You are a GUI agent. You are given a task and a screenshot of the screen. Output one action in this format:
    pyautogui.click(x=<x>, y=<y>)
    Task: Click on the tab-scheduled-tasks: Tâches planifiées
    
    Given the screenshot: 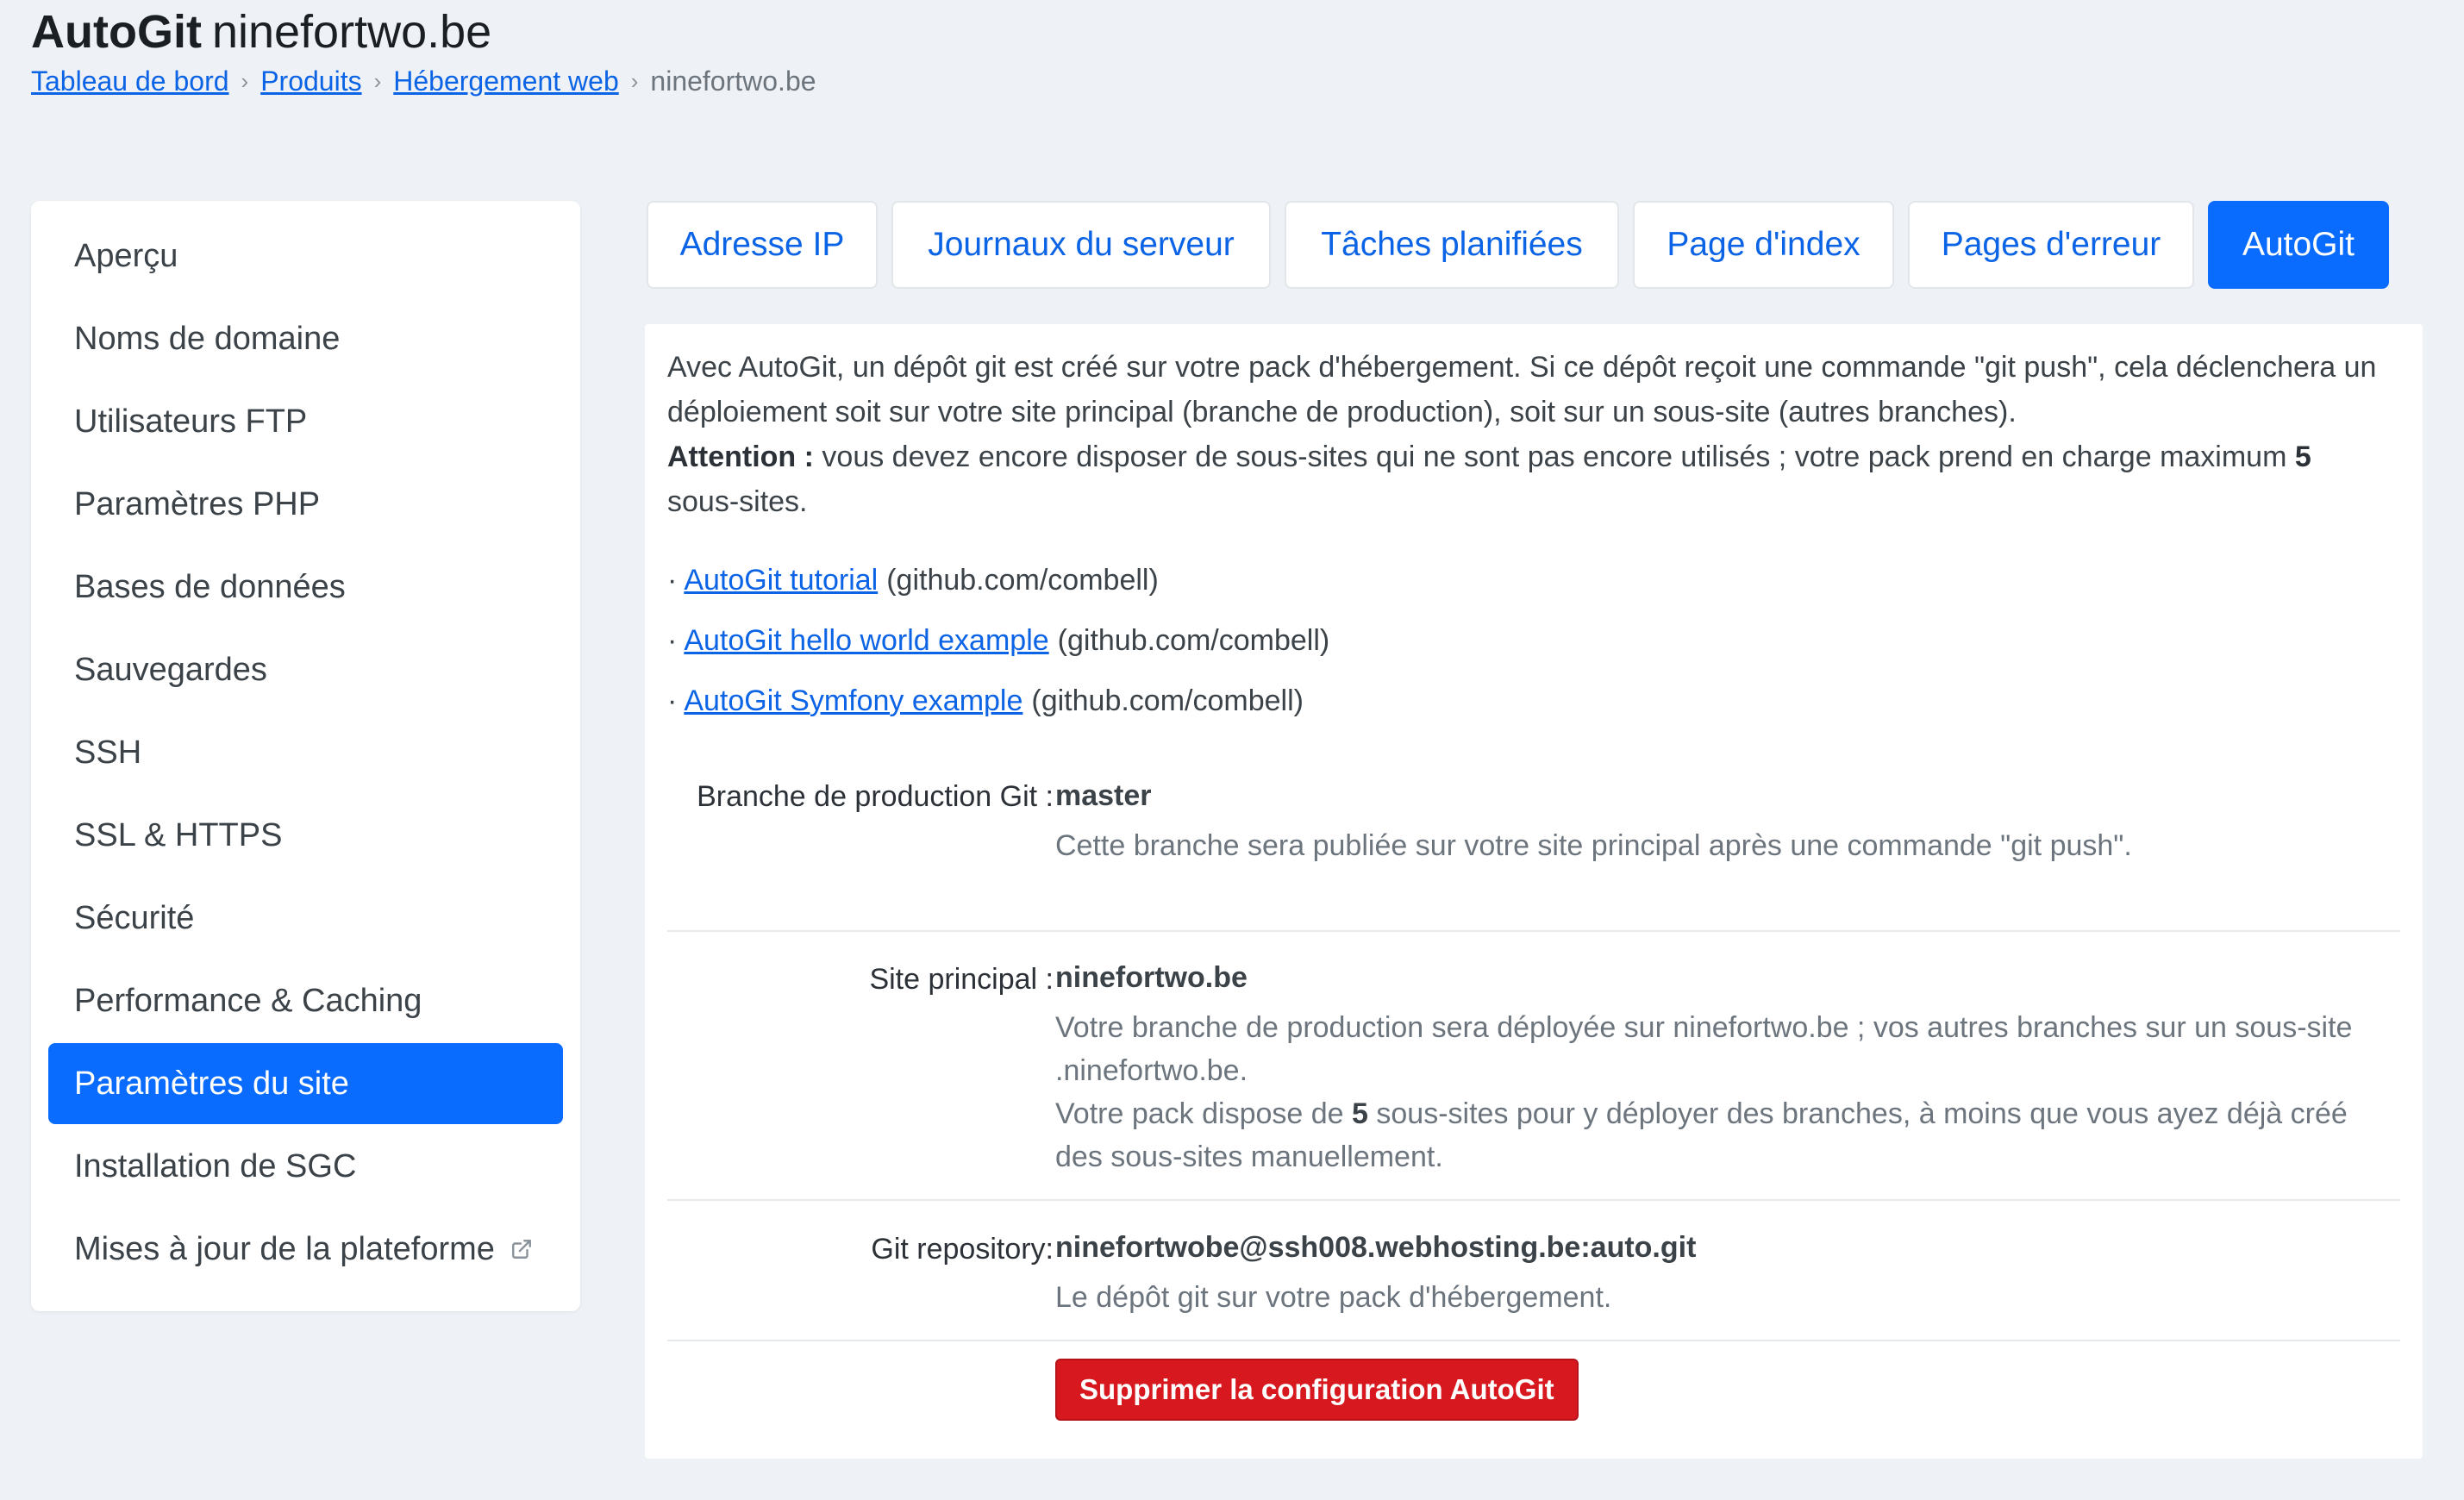 What is the action you would take?
    pyautogui.click(x=1452, y=245)
    